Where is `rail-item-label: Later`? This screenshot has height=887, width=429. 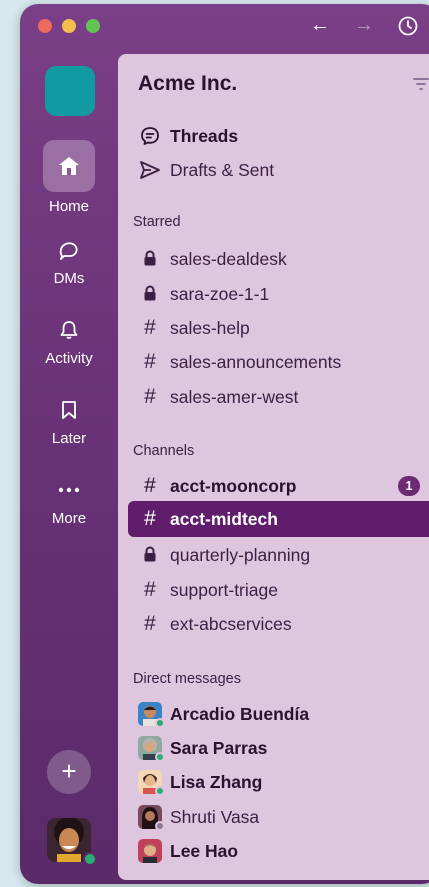
rail-item-label: Later is located at coordinates (69, 438).